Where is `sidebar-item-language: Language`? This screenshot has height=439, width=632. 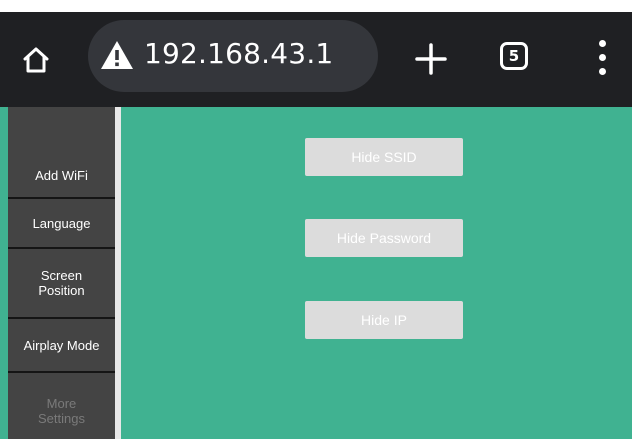 sidebar-item-language: Language is located at coordinates (61, 223).